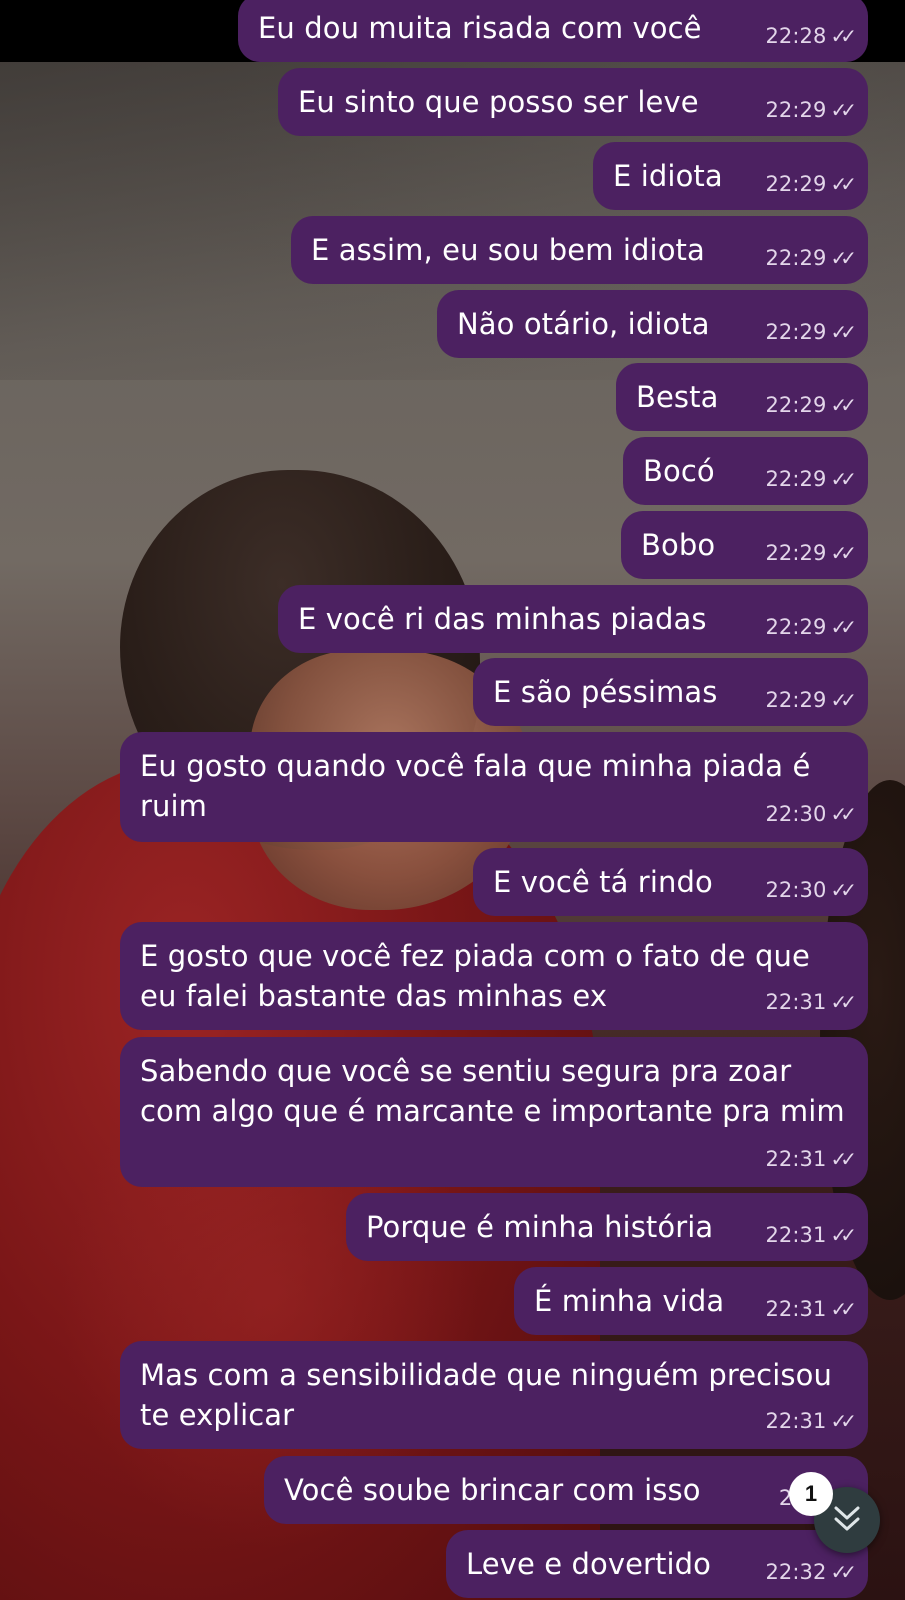 This screenshot has width=905, height=1600. What do you see at coordinates (583, 324) in the screenshot?
I see `message-text: Não otário, idiota` at bounding box center [583, 324].